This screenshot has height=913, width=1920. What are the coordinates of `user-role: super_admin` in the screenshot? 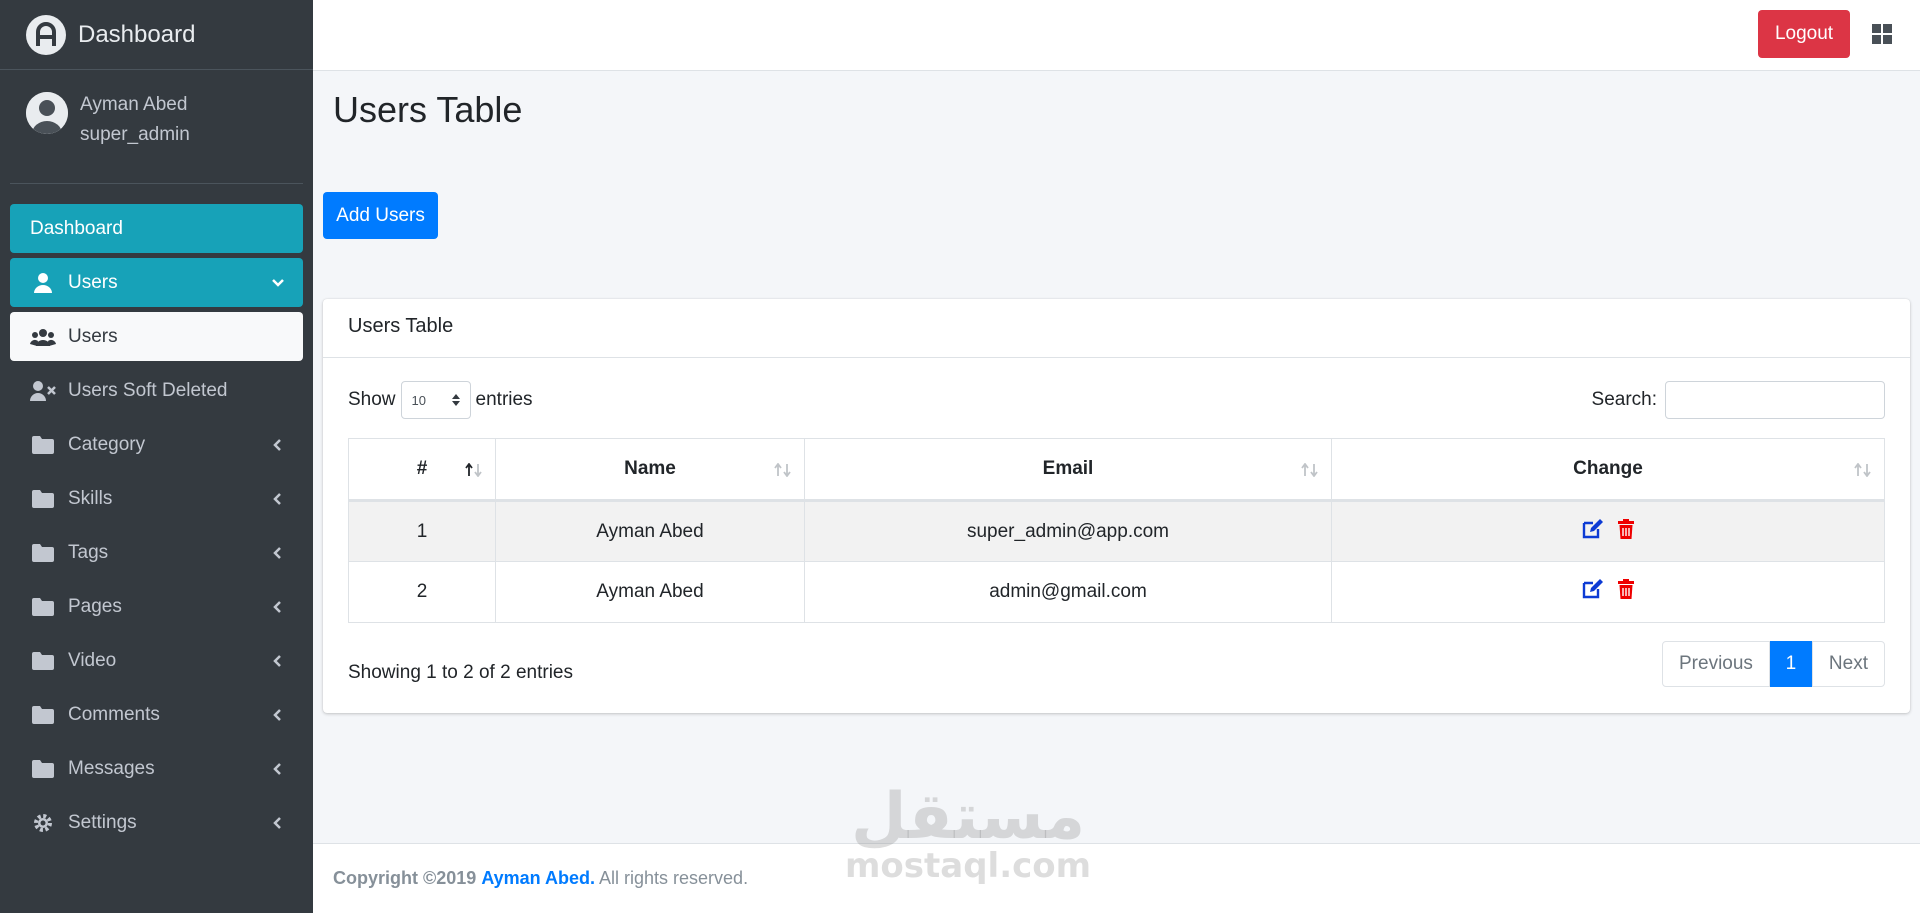 It's located at (135, 134).